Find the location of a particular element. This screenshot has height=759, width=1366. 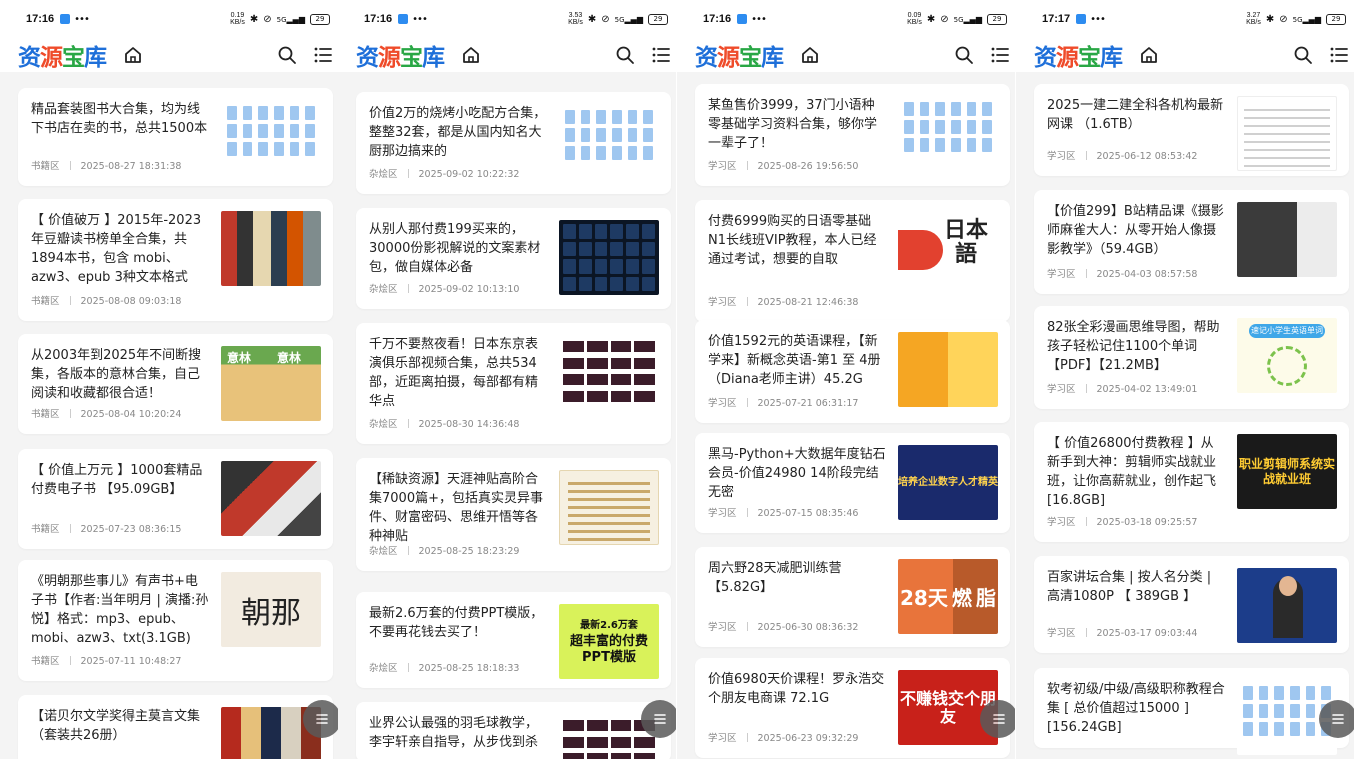

thumbnail-ming: 朝那 is located at coordinates (271, 609).